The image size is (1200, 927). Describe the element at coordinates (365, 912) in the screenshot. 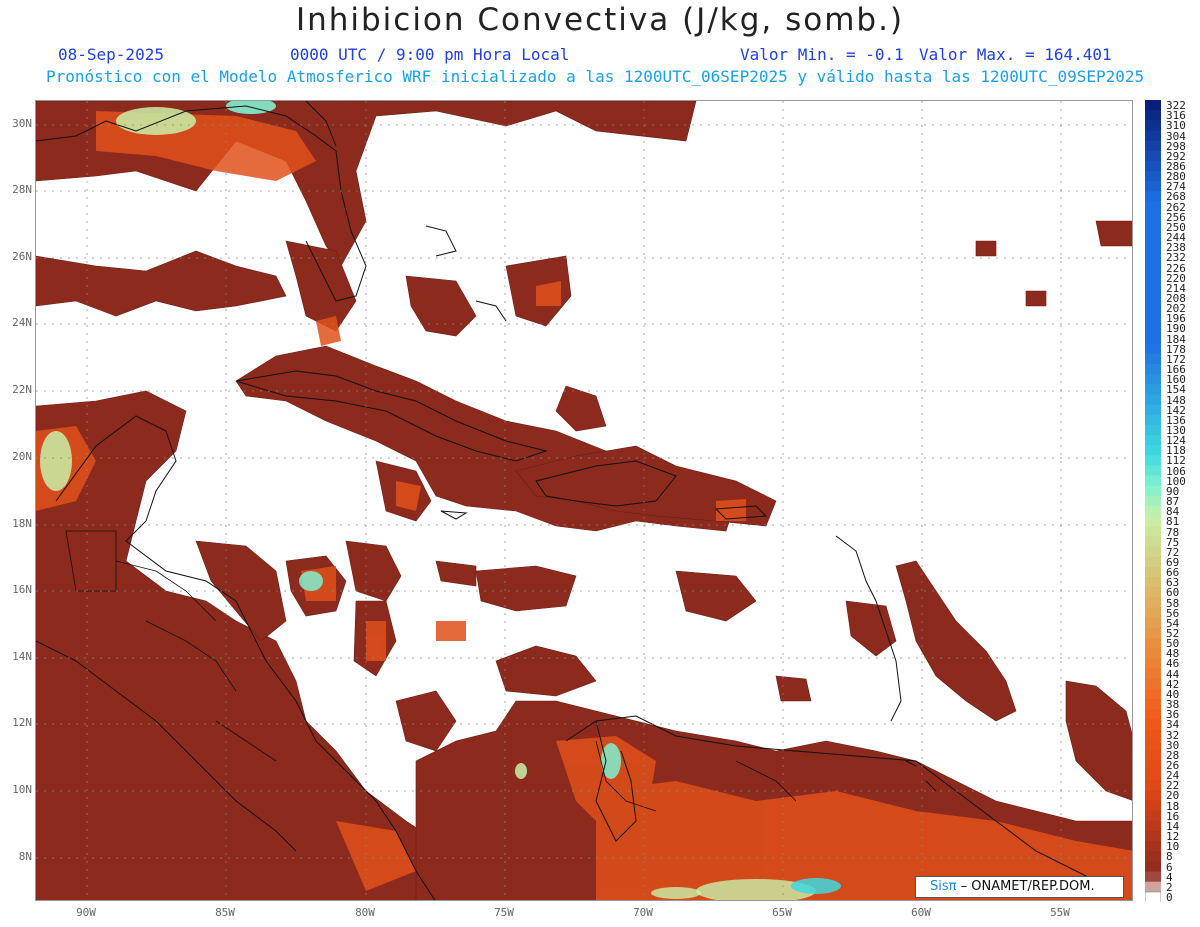

I see `lon-label: 80W` at that location.